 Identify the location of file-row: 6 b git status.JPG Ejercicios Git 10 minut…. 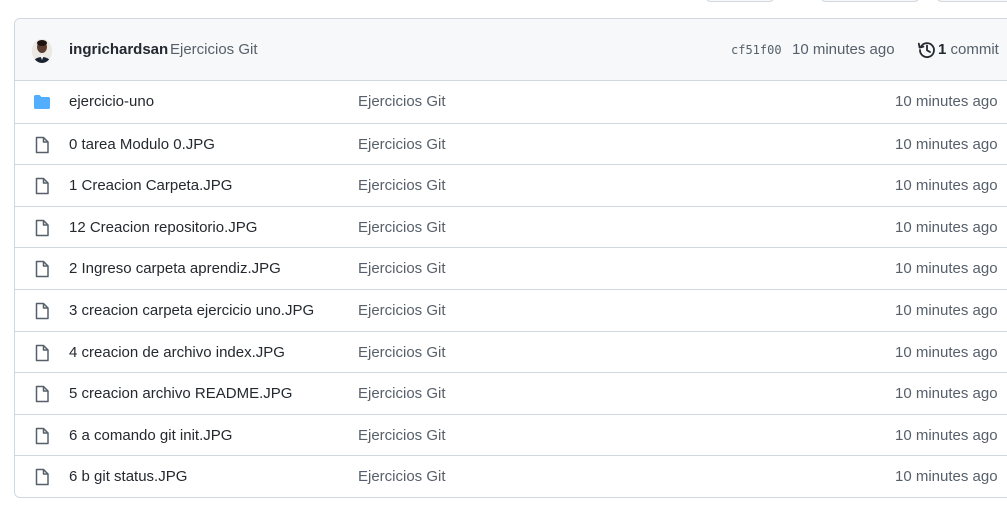
(511, 476).